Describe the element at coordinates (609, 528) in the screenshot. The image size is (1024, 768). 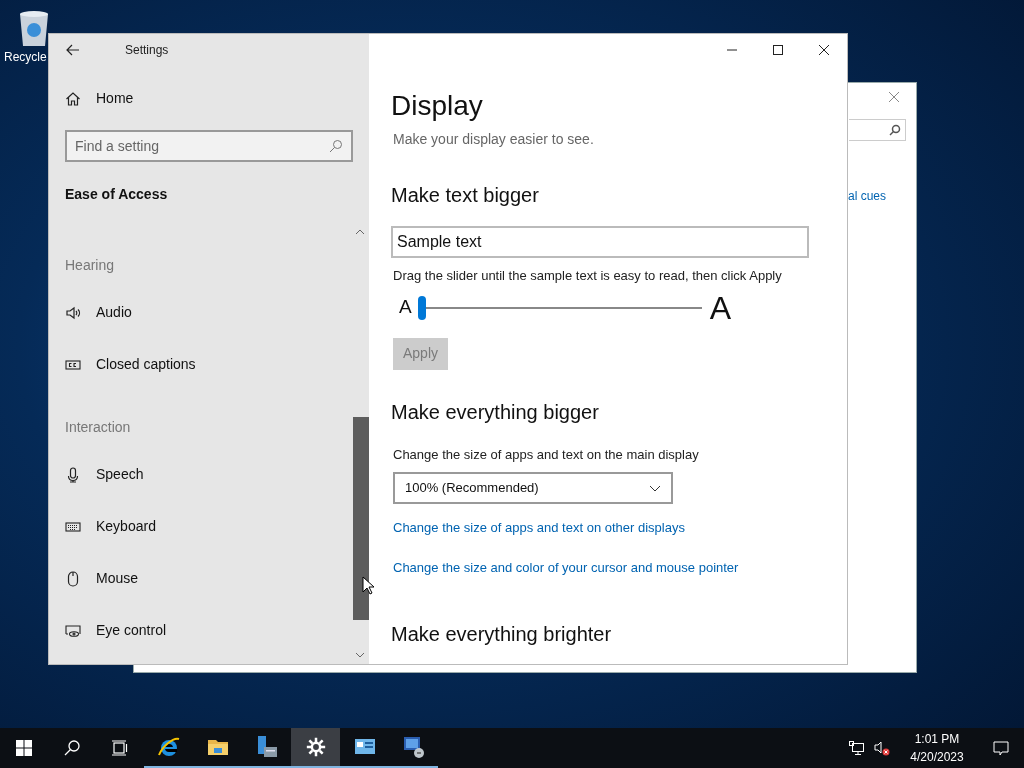
I see `settings-link: Change the size of apps and text on other displays` at that location.